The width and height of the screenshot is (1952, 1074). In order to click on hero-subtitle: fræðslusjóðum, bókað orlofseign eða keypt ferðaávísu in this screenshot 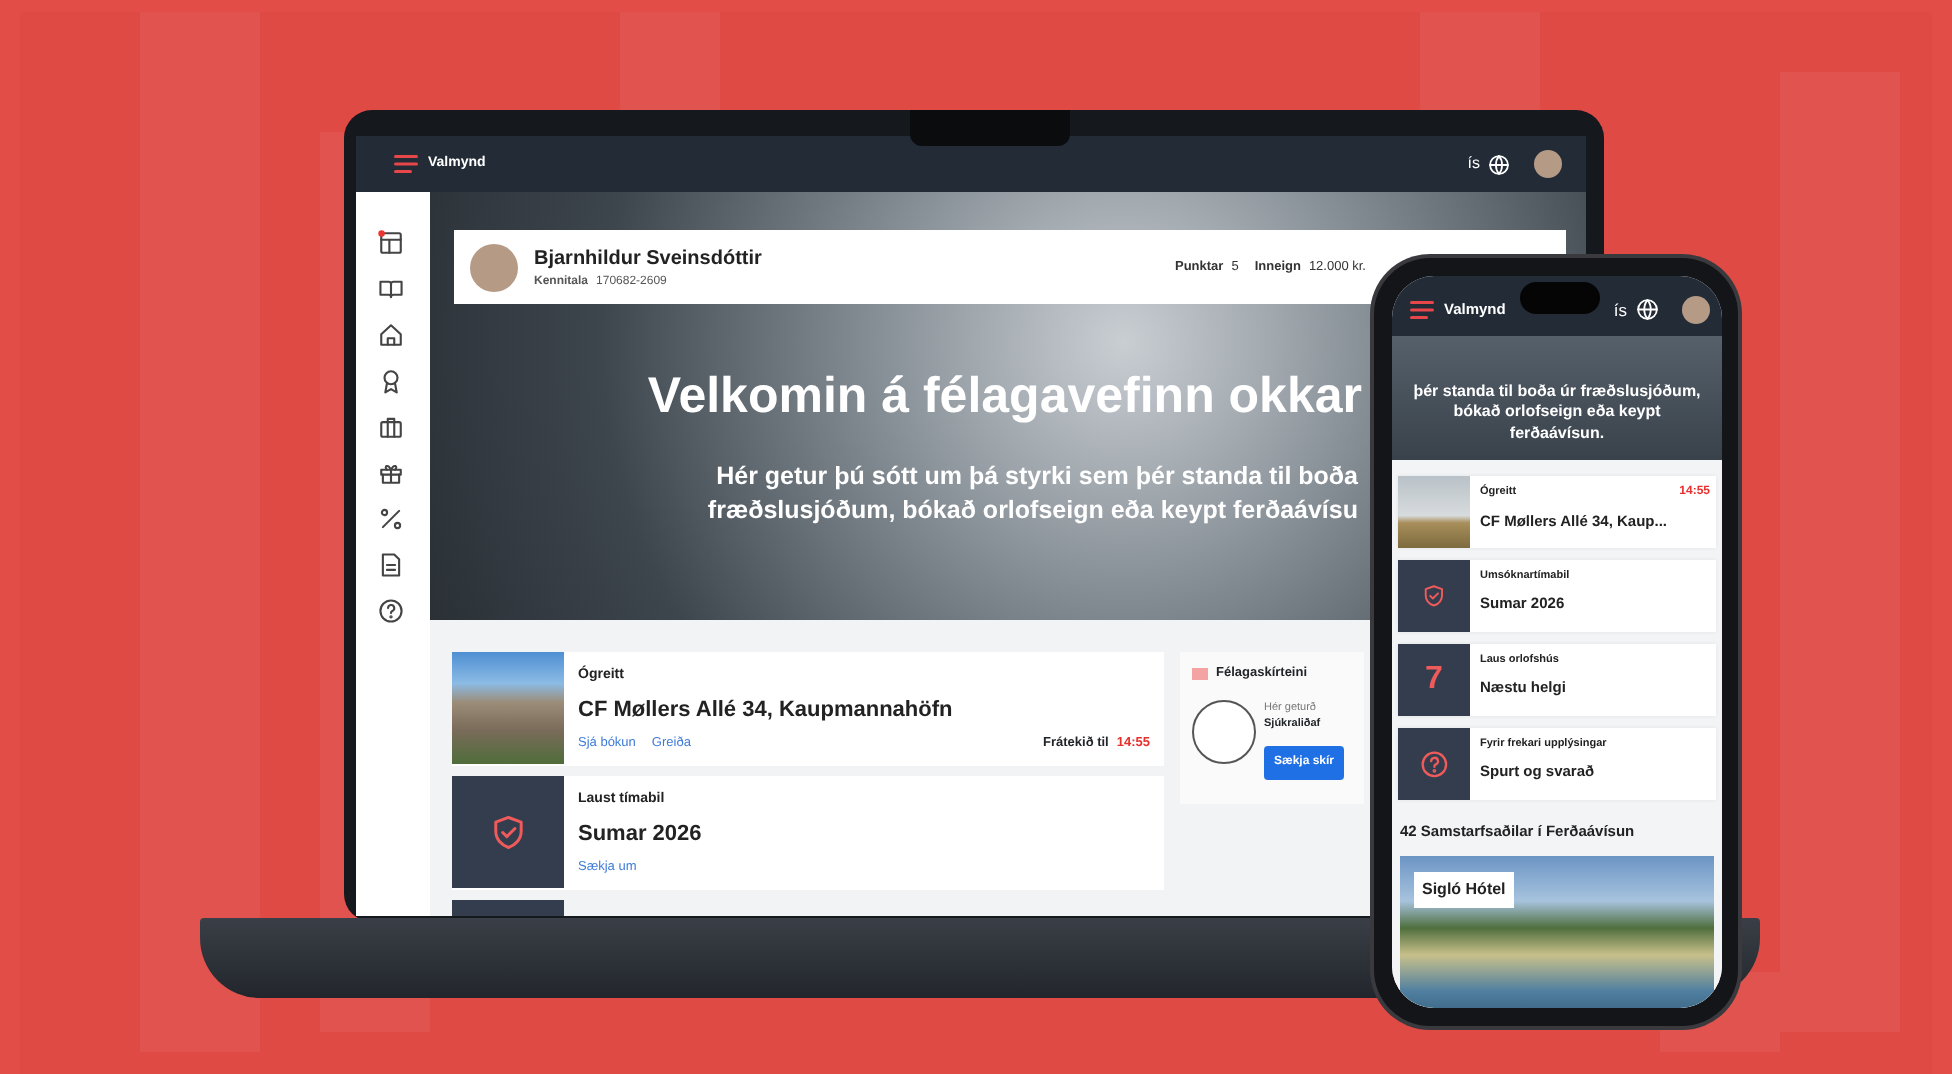, I will do `click(1032, 511)`.